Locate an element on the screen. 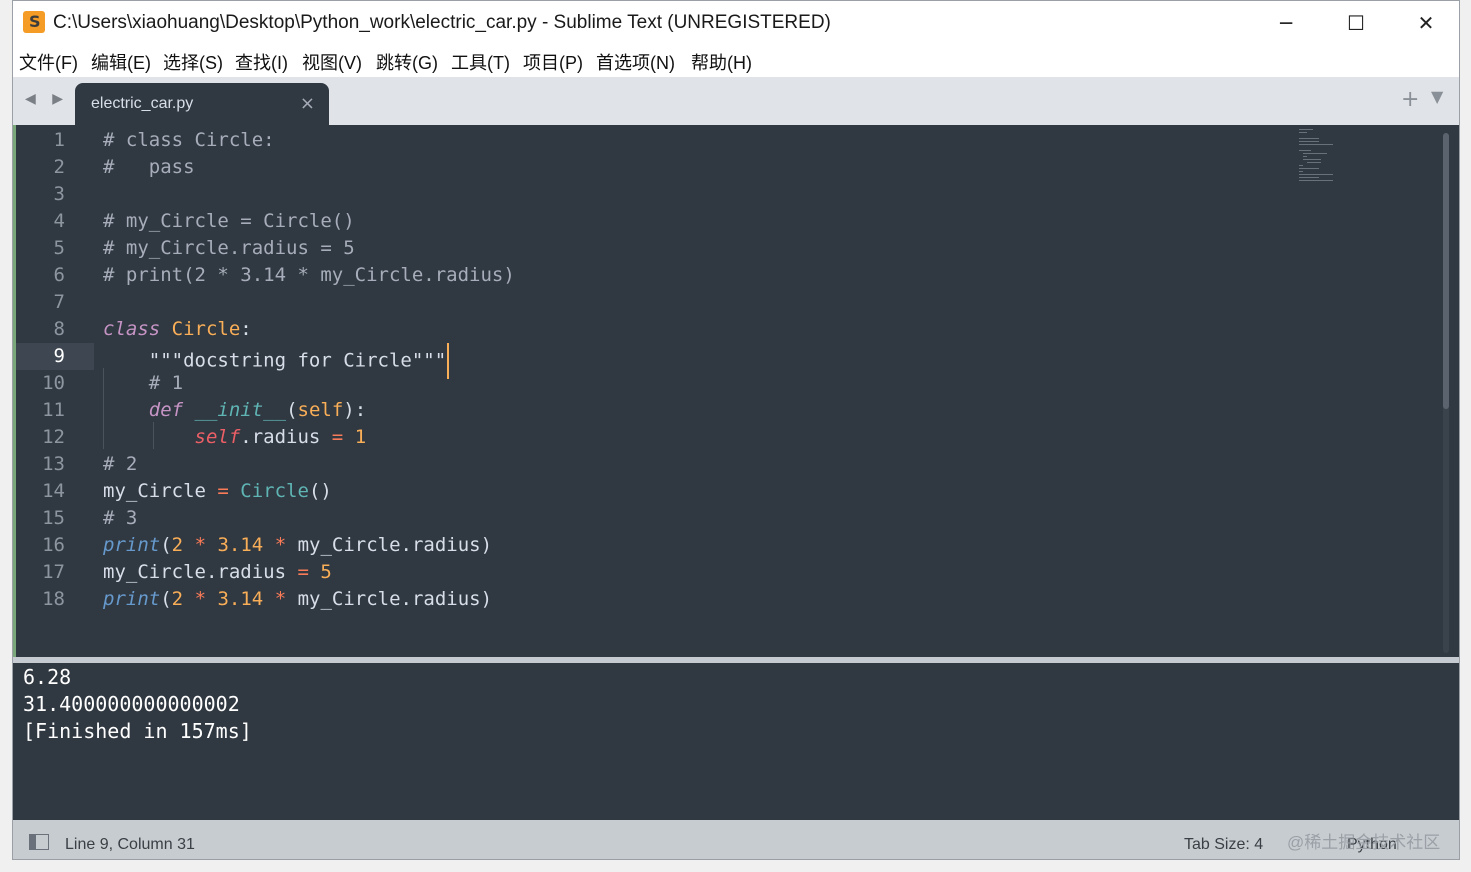 The image size is (1471, 872). code-line: 11 def __init__(self): is located at coordinates (736, 410).